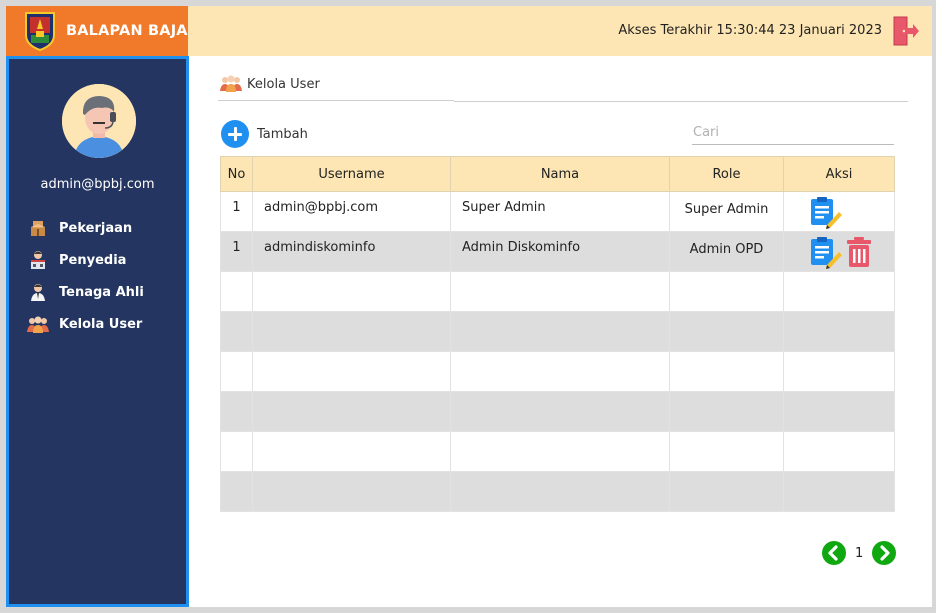 This screenshot has width=936, height=613. I want to click on add-user-button: Tambah, so click(264, 134).